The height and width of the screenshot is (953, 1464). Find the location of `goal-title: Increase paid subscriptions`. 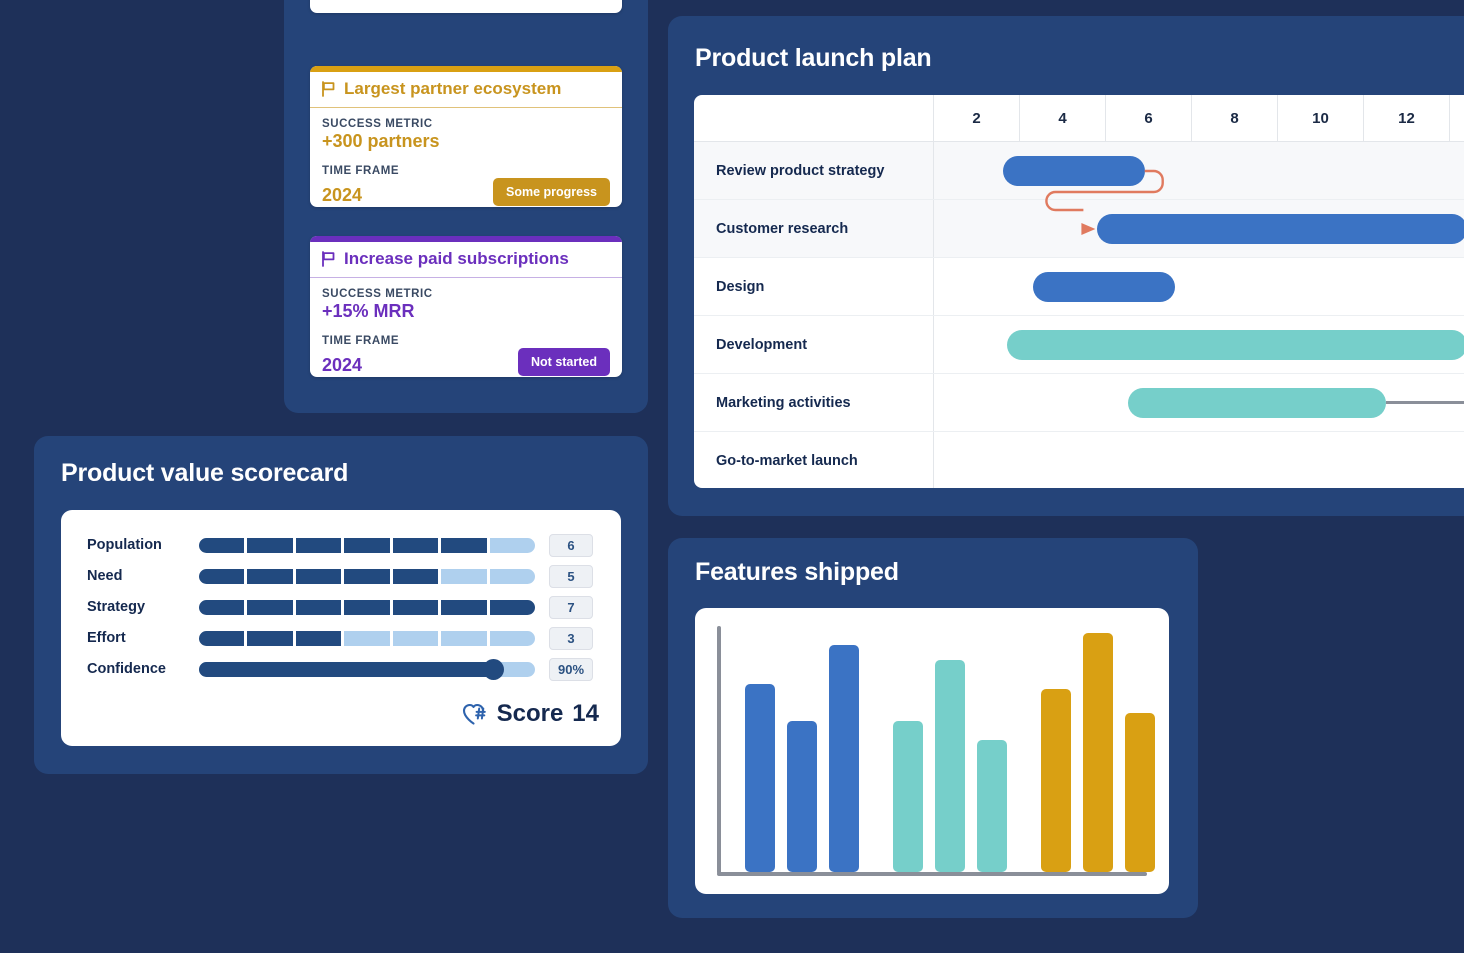

goal-title: Increase paid subscriptions is located at coordinates (456, 258).